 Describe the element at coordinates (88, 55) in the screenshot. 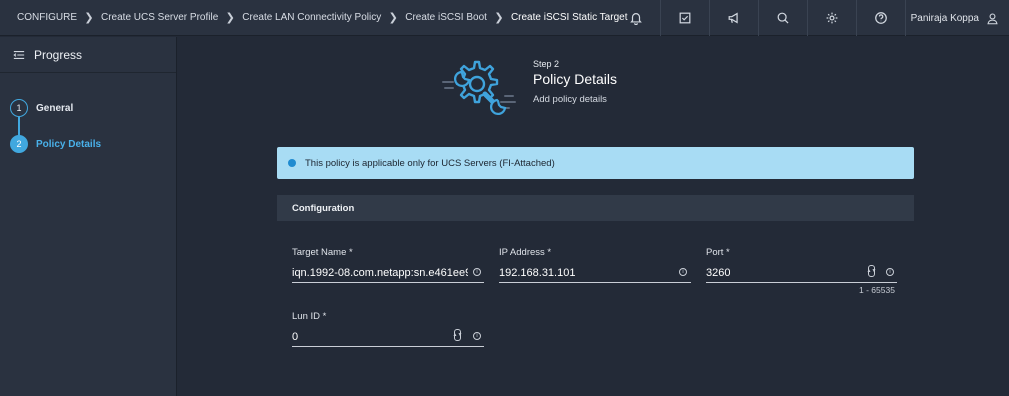

I see `progress-header: Progress` at that location.